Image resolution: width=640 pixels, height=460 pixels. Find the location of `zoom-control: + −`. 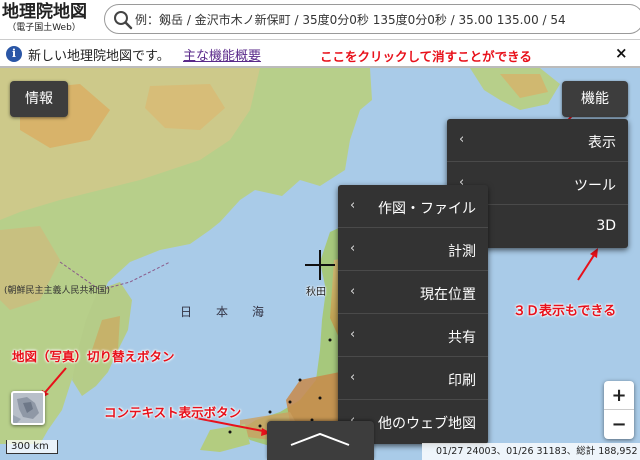

zoom-control: + − is located at coordinates (619, 410).